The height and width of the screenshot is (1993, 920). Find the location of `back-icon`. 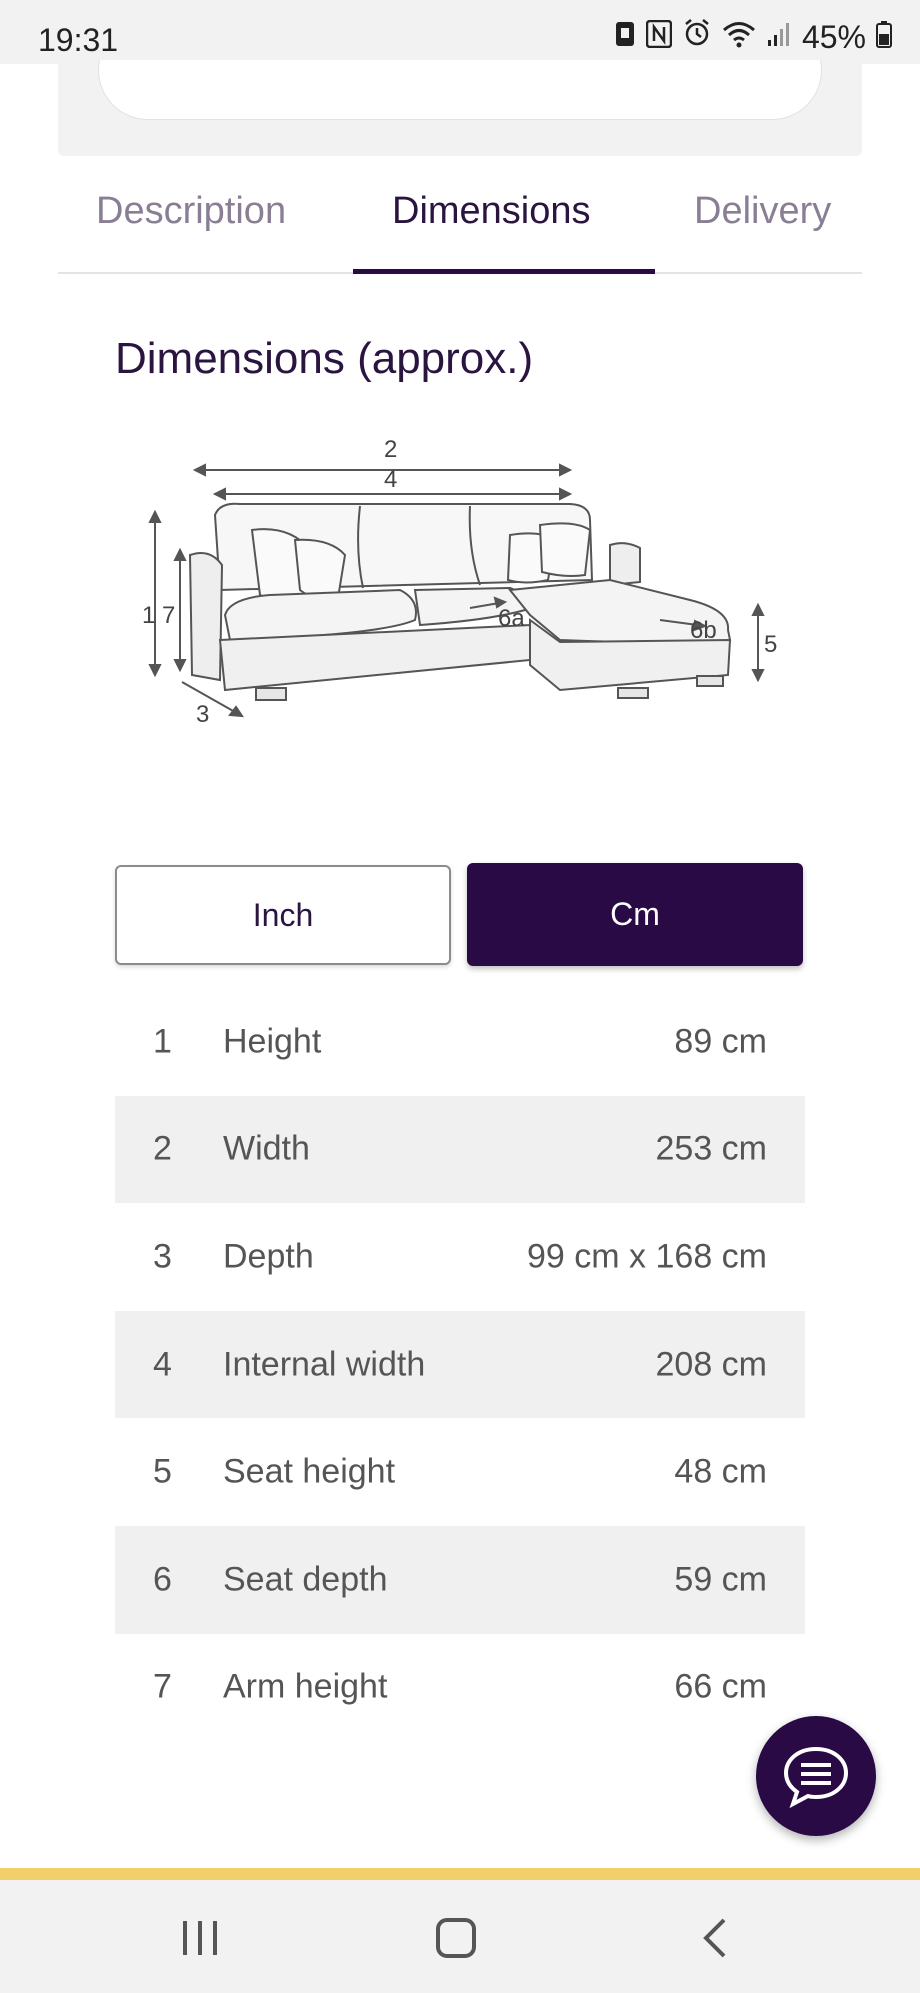

back-icon is located at coordinates (714, 1938).